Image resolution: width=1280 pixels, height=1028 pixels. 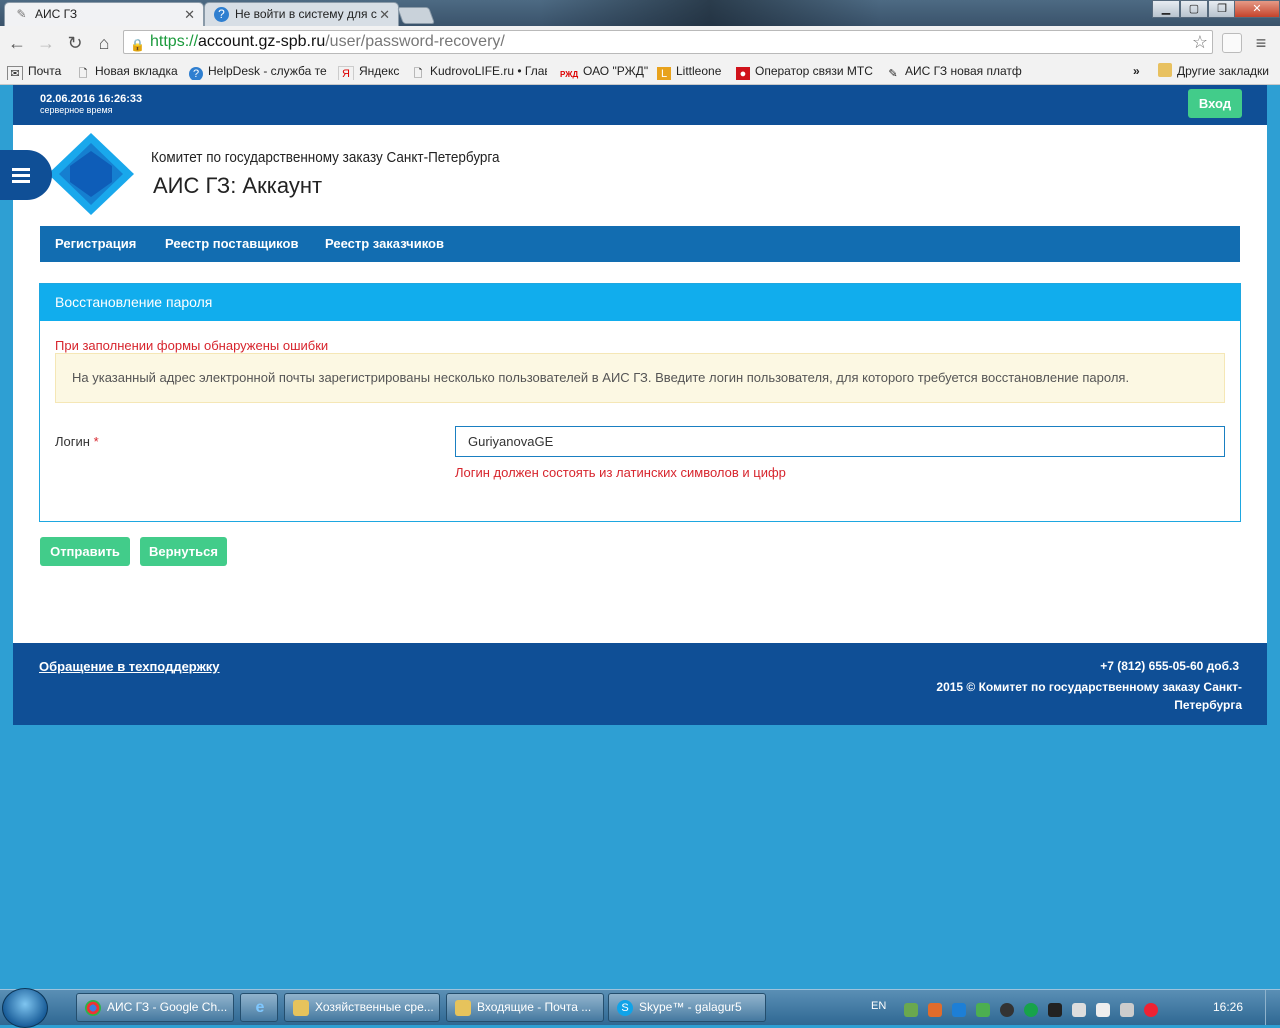 I want to click on other-bookmarks-folder: Другие закладки, so click(x=1217, y=71).